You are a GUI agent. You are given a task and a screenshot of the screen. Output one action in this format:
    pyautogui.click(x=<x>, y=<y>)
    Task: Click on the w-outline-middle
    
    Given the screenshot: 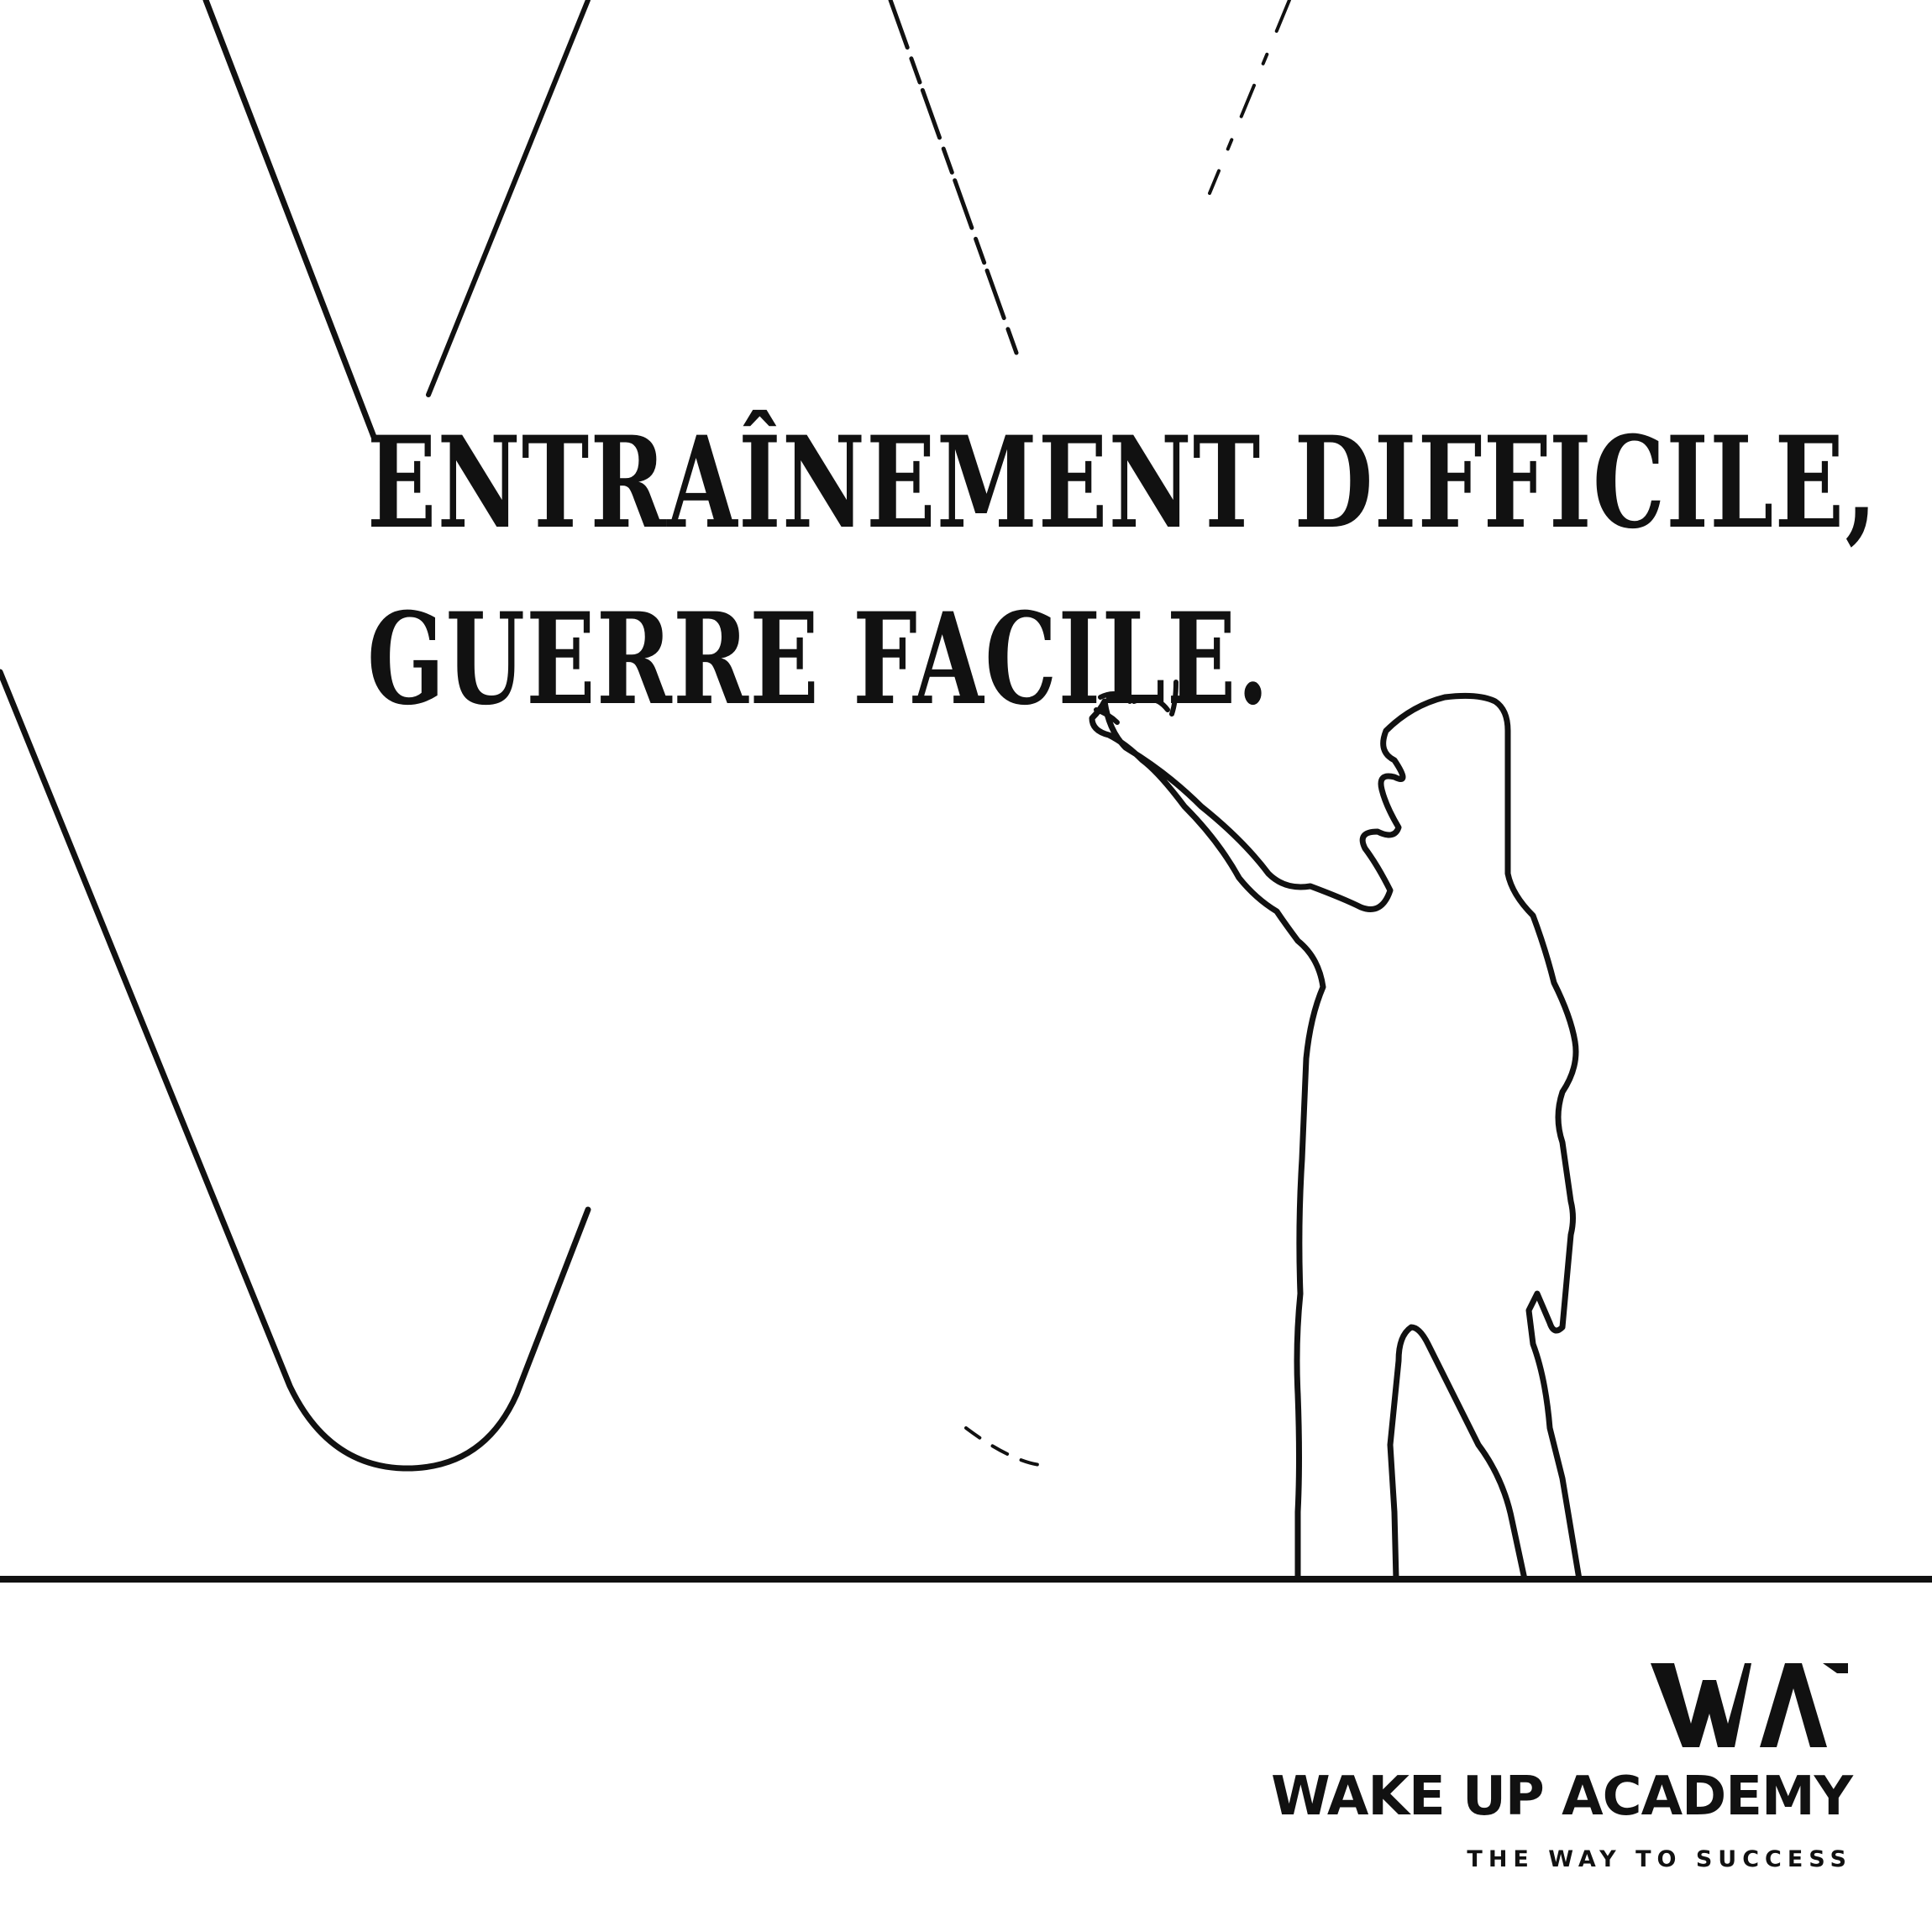 What is the action you would take?
    pyautogui.click(x=953, y=177)
    